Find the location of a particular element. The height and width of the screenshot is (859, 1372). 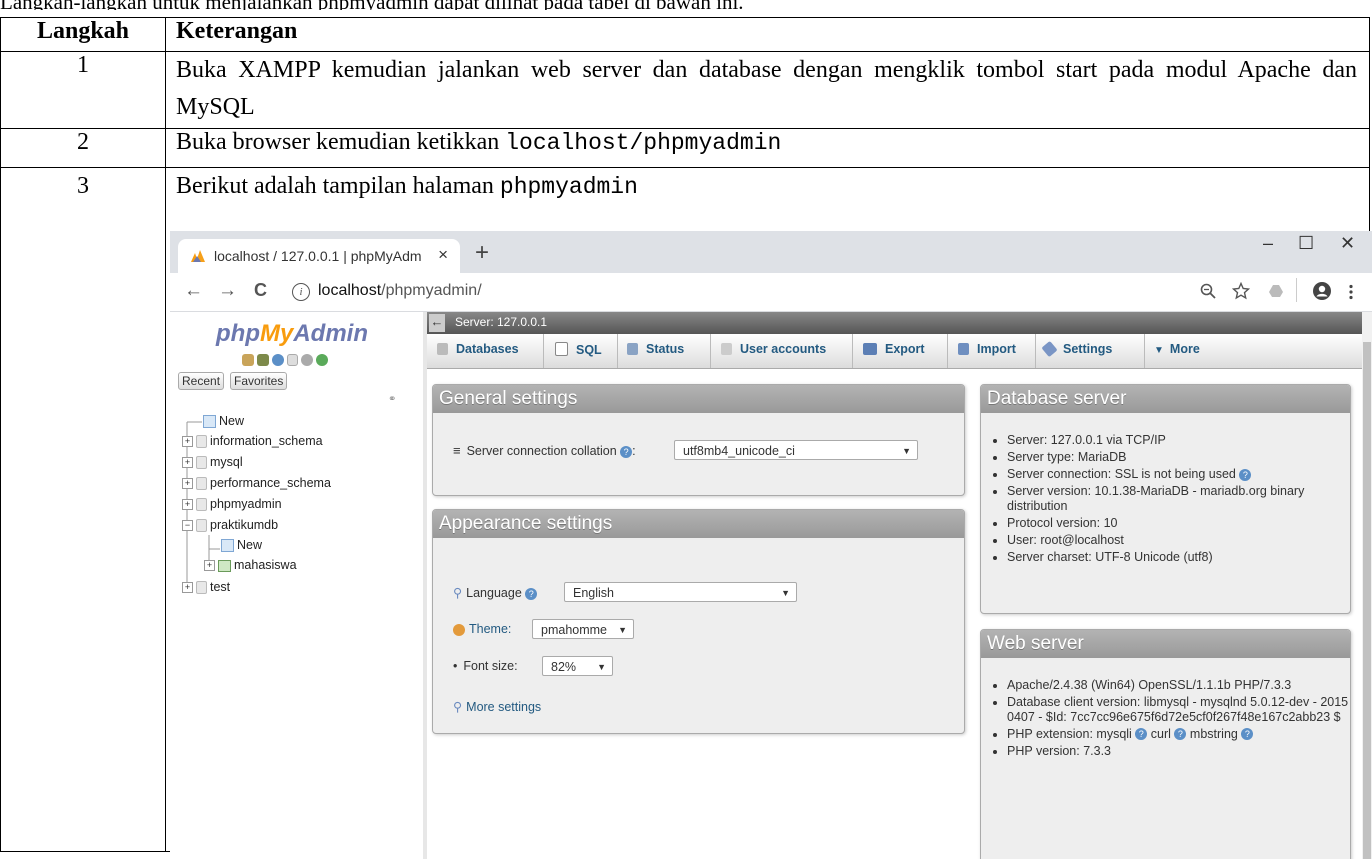

dropdown-caret-icon: ▼ is located at coordinates (906, 451).